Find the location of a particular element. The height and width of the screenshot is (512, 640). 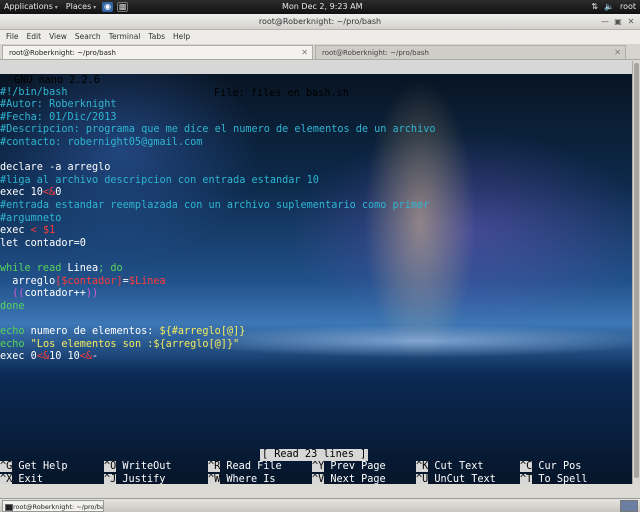

browser-launcher-icon: ◉ is located at coordinates (108, 7).